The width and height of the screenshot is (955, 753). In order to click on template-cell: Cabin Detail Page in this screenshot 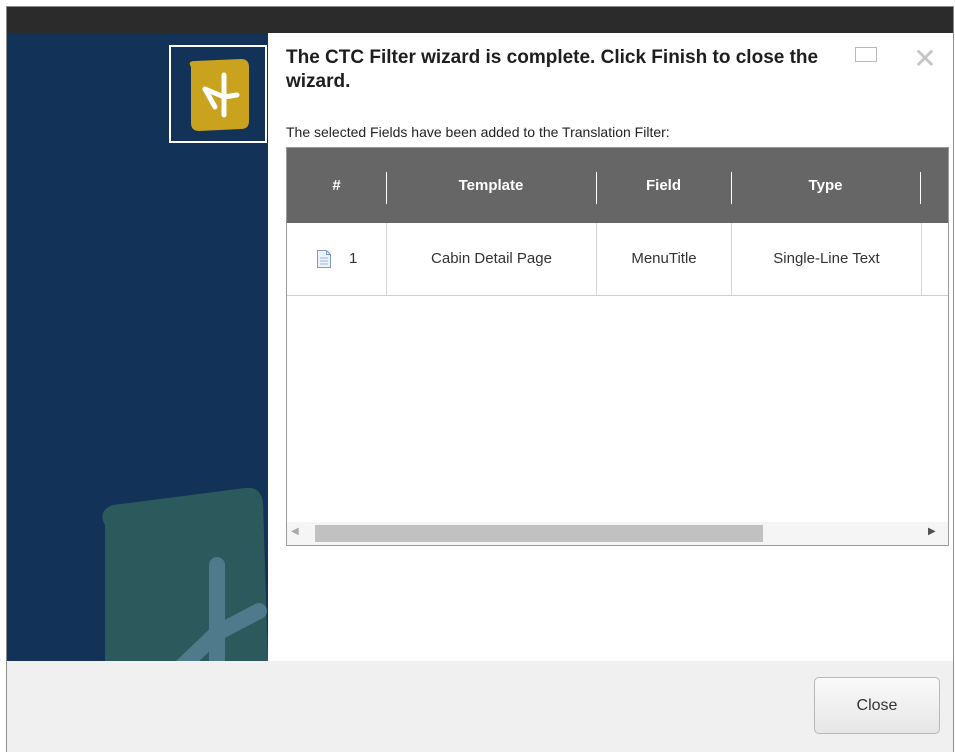, I will do `click(492, 259)`.